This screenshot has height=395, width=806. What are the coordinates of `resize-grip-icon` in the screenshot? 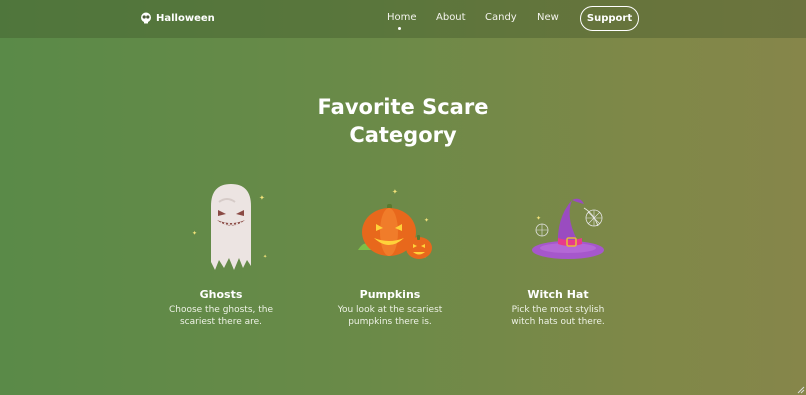 It's located at (801, 390).